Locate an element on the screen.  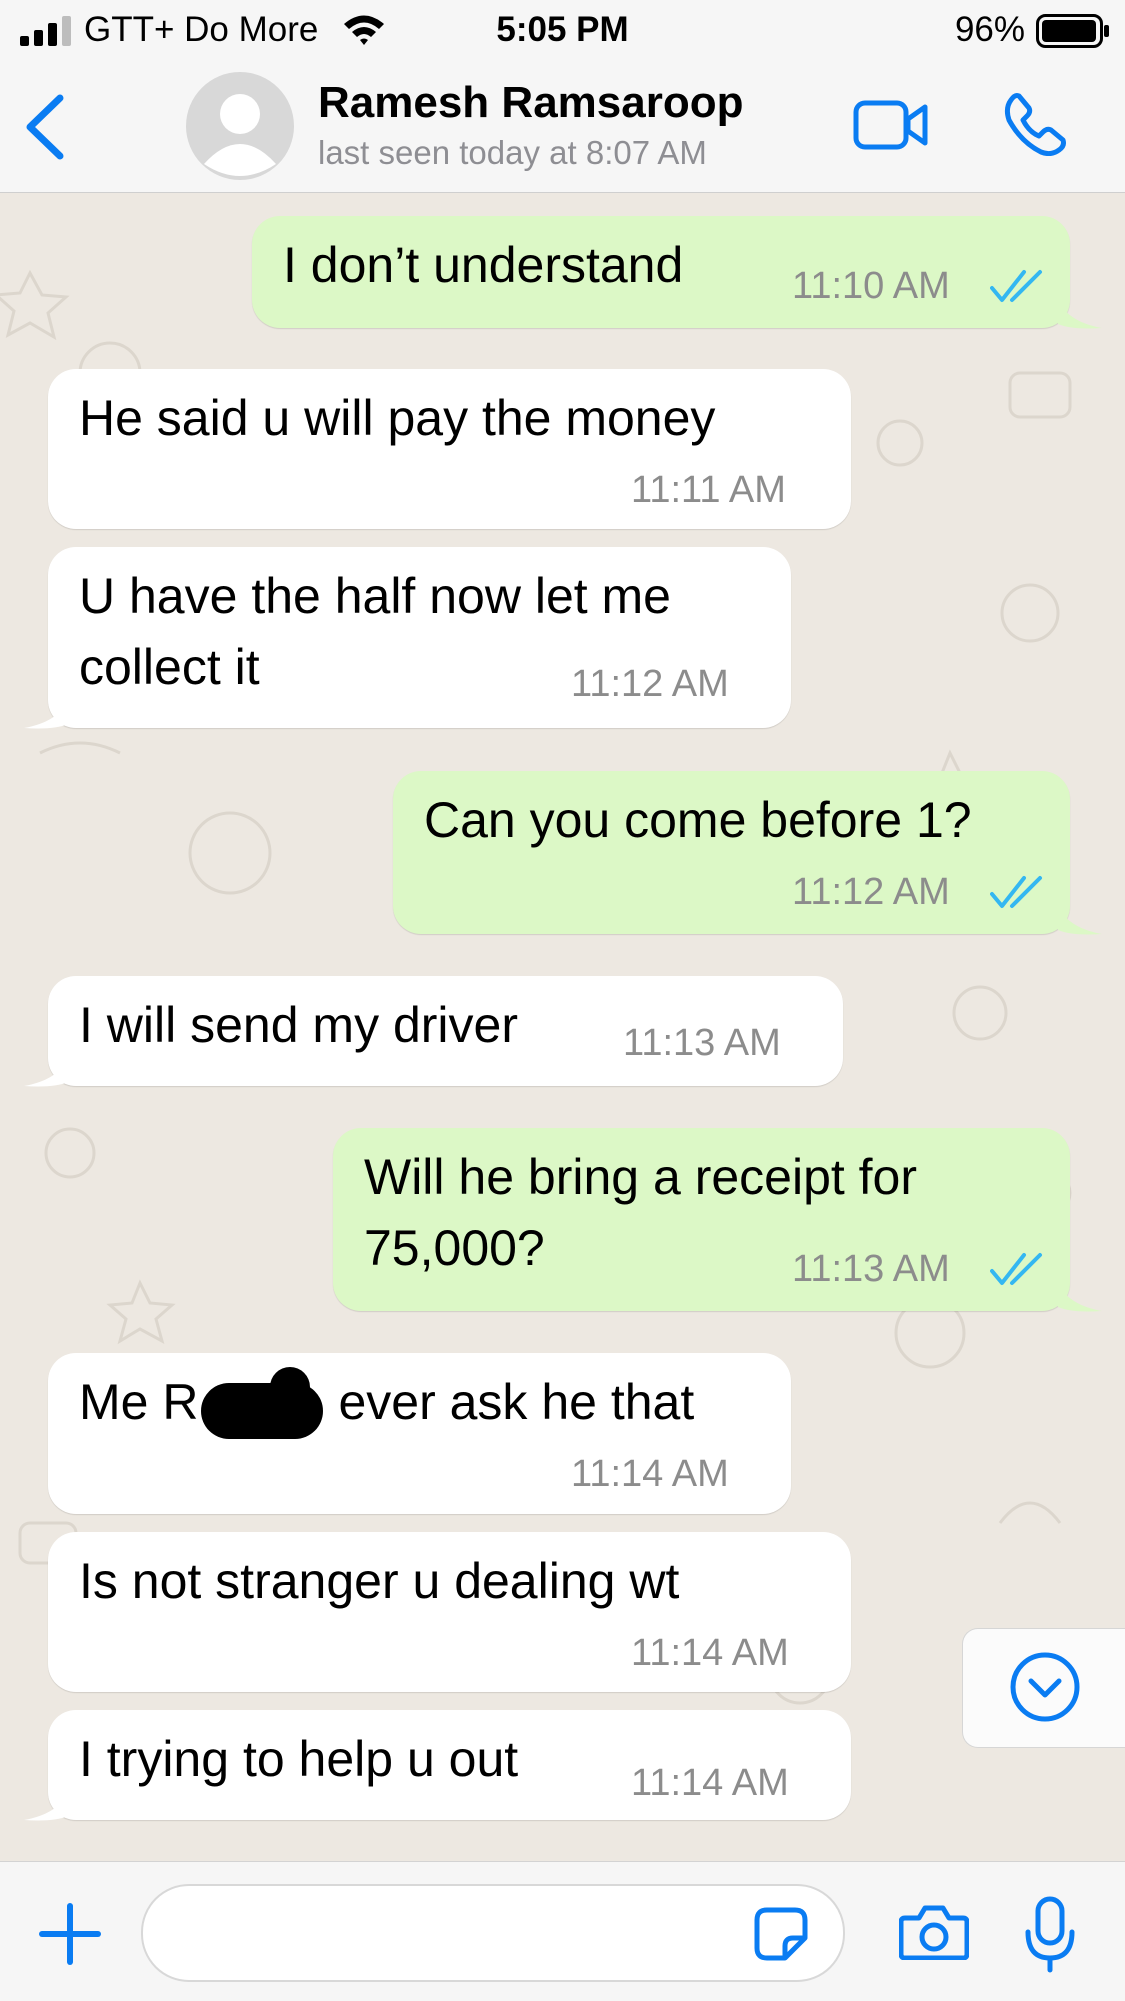
message-text: Can you come before 1? is located at coordinates (698, 820).